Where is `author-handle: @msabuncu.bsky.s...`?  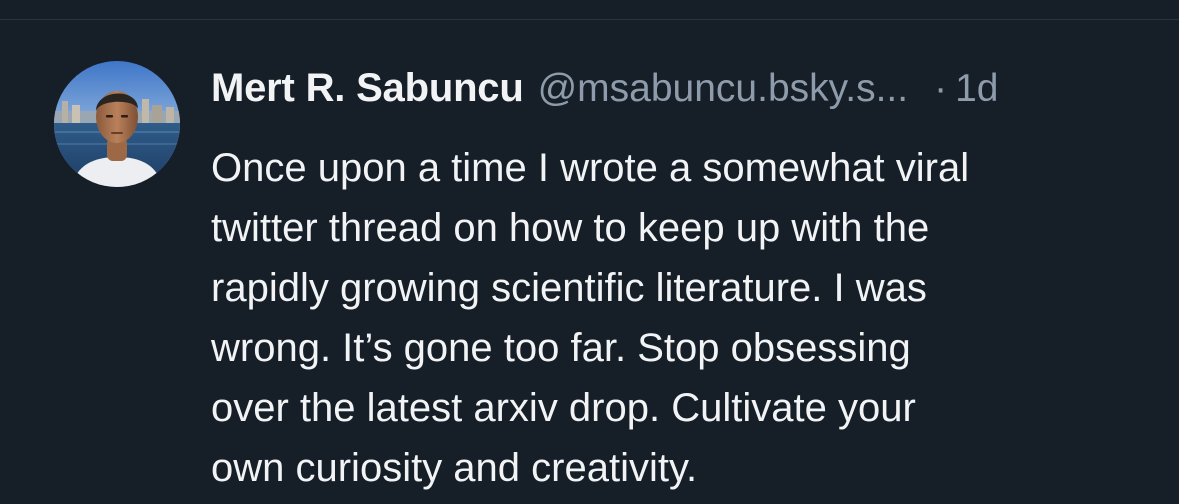 author-handle: @msabuncu.bsky.s... is located at coordinates (723, 89).